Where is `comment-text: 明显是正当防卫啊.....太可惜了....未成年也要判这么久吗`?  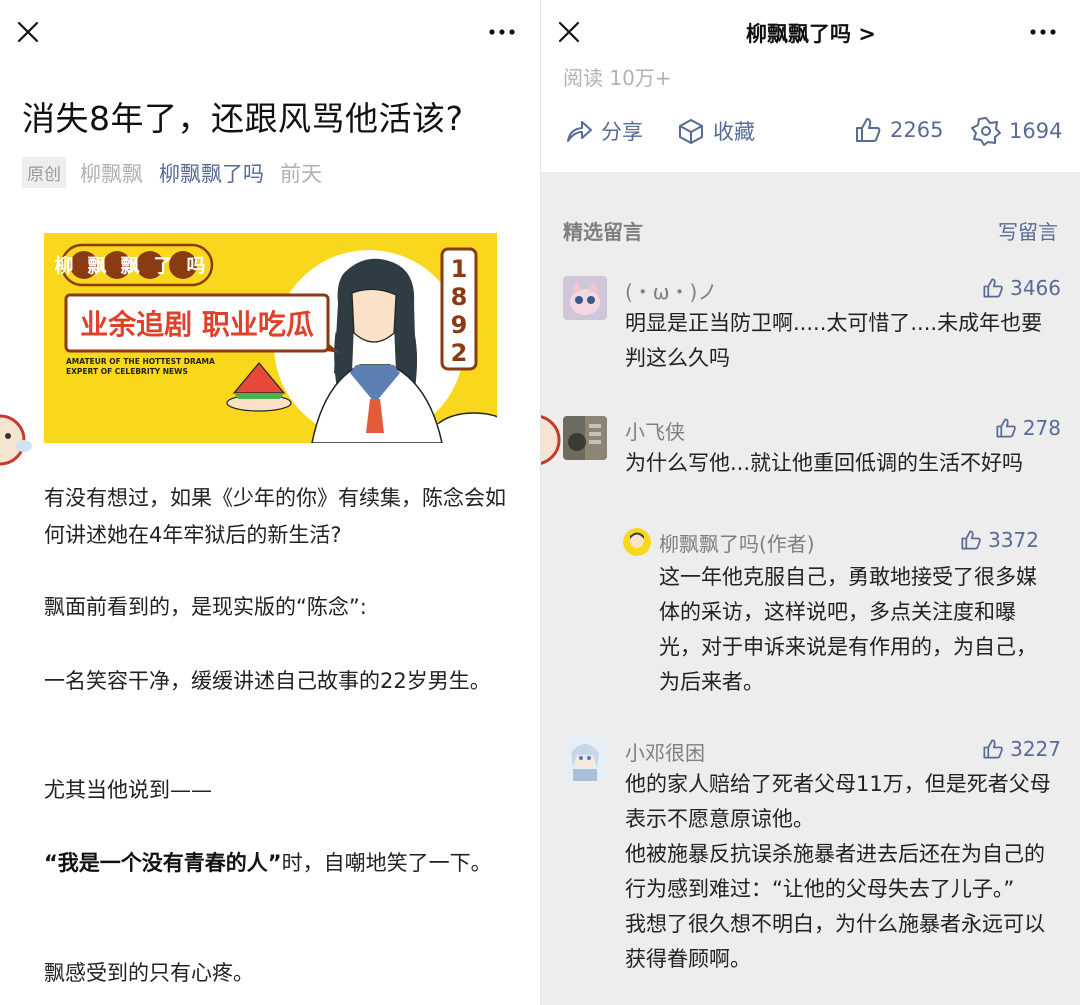
comment-text: 明显是正当防卫啊.....太可惜了....未成年也要判这么久吗 is located at coordinates (834, 340).